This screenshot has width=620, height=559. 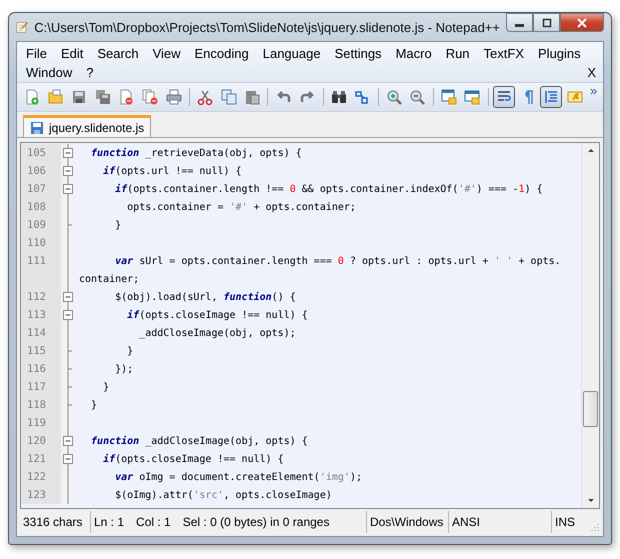 I want to click on status-column: Col : 1, so click(x=153, y=522).